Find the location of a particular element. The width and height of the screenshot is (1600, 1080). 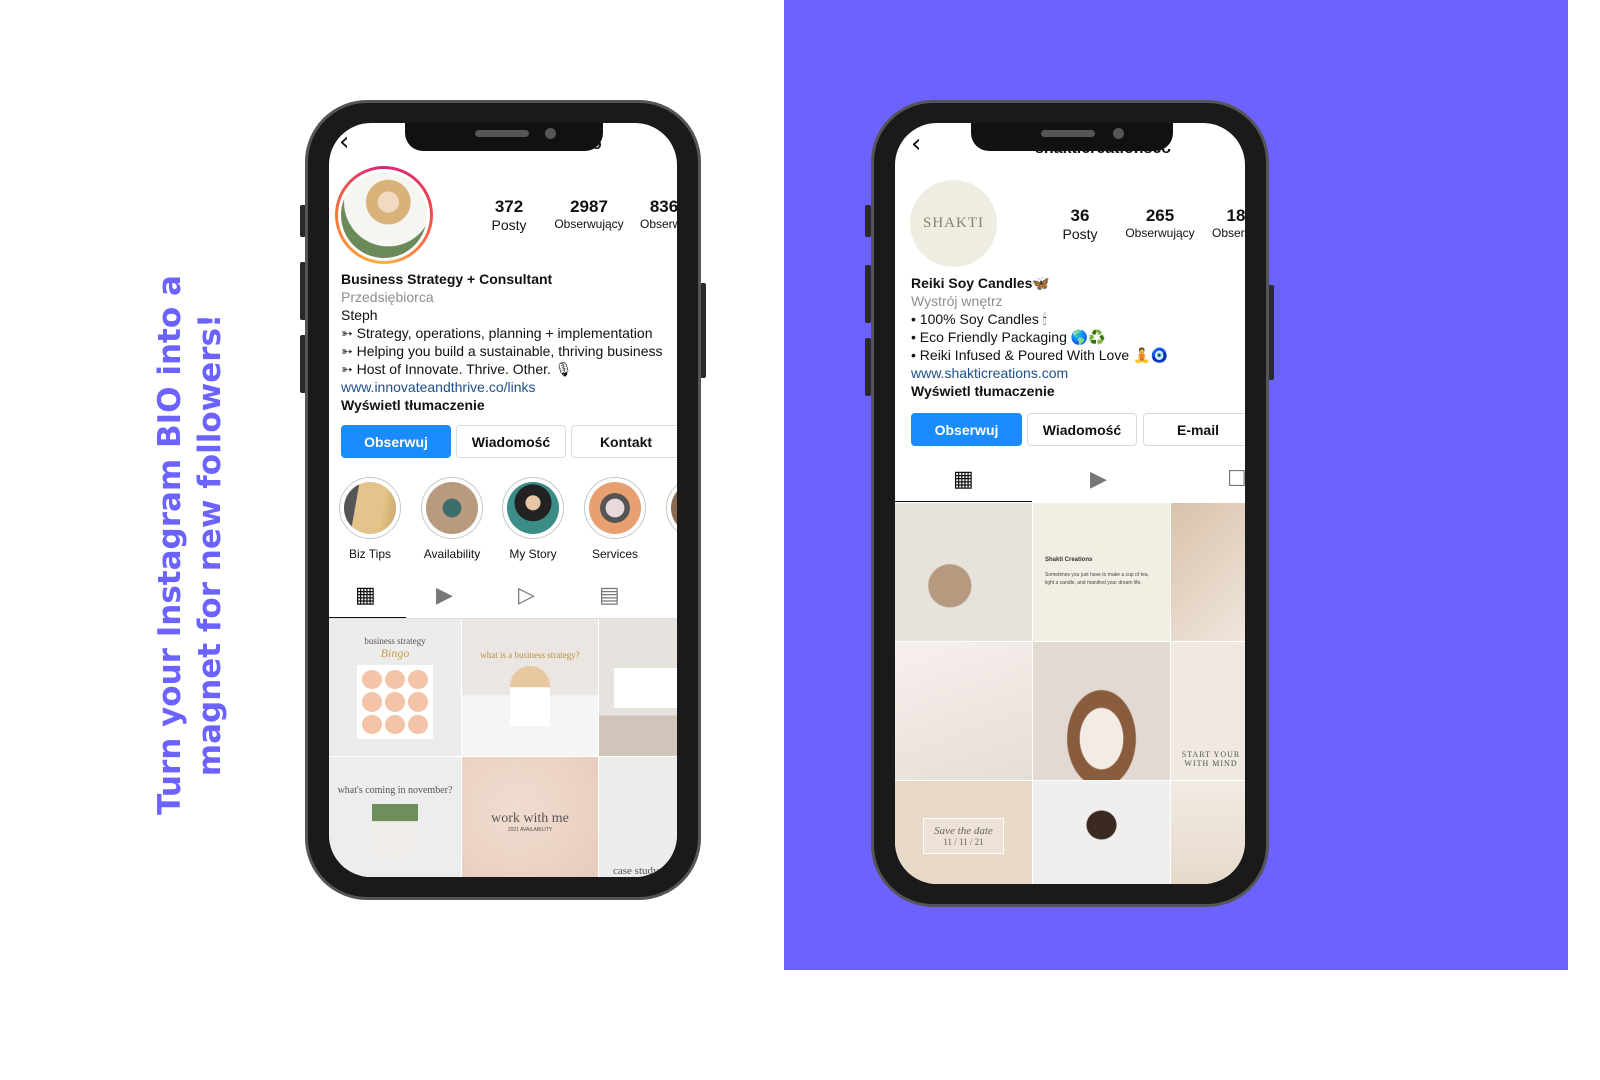

bio-line: Steph is located at coordinates (359, 315).